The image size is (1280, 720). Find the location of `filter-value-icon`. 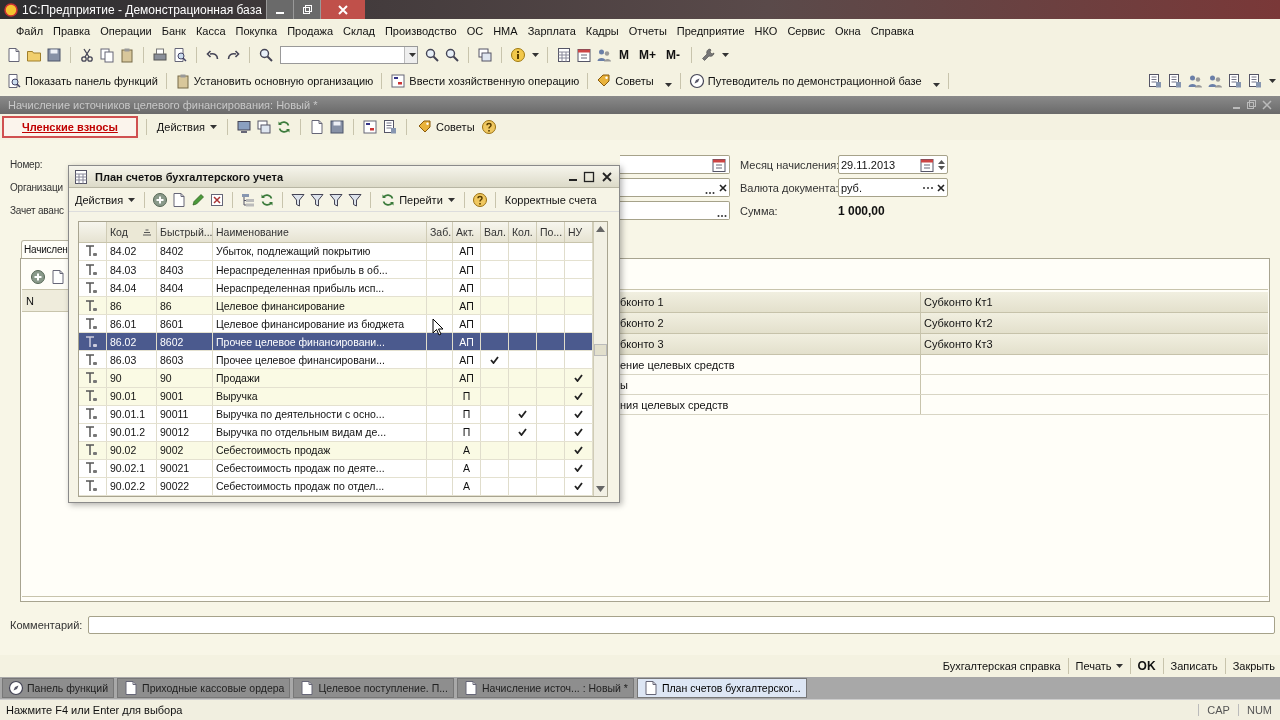

filter-value-icon is located at coordinates (317, 199).